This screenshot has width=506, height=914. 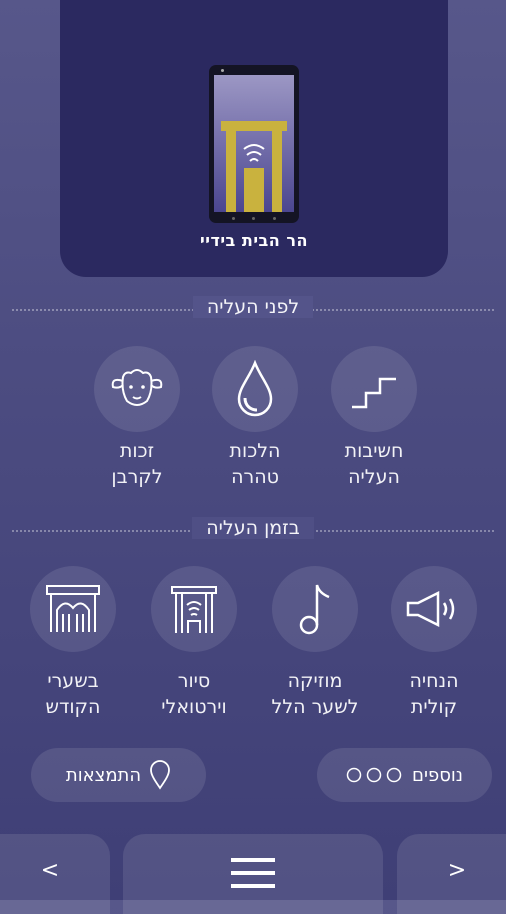 What do you see at coordinates (374, 393) in the screenshot?
I see `stairs-icon` at bounding box center [374, 393].